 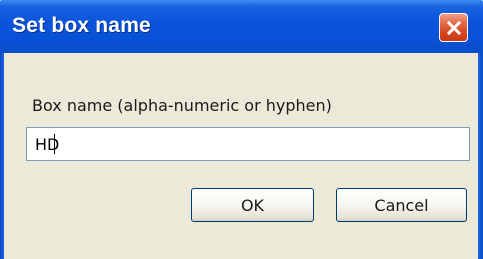 What do you see at coordinates (480, 156) in the screenshot?
I see `window-border-right` at bounding box center [480, 156].